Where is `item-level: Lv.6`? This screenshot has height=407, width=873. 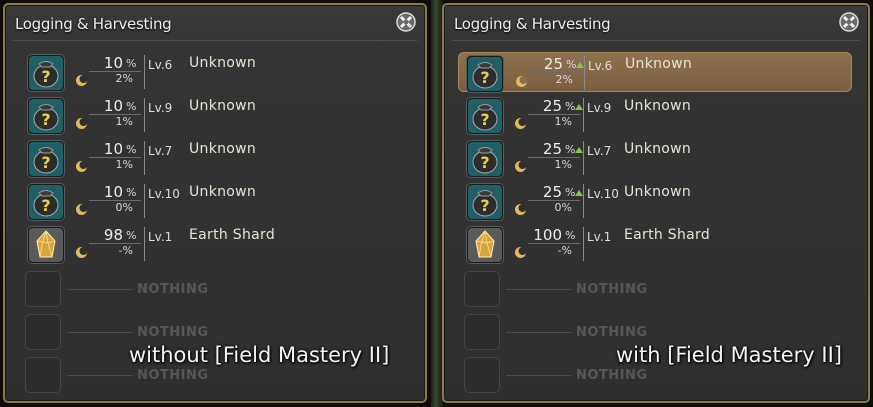
item-level: Lv.6 is located at coordinates (600, 66).